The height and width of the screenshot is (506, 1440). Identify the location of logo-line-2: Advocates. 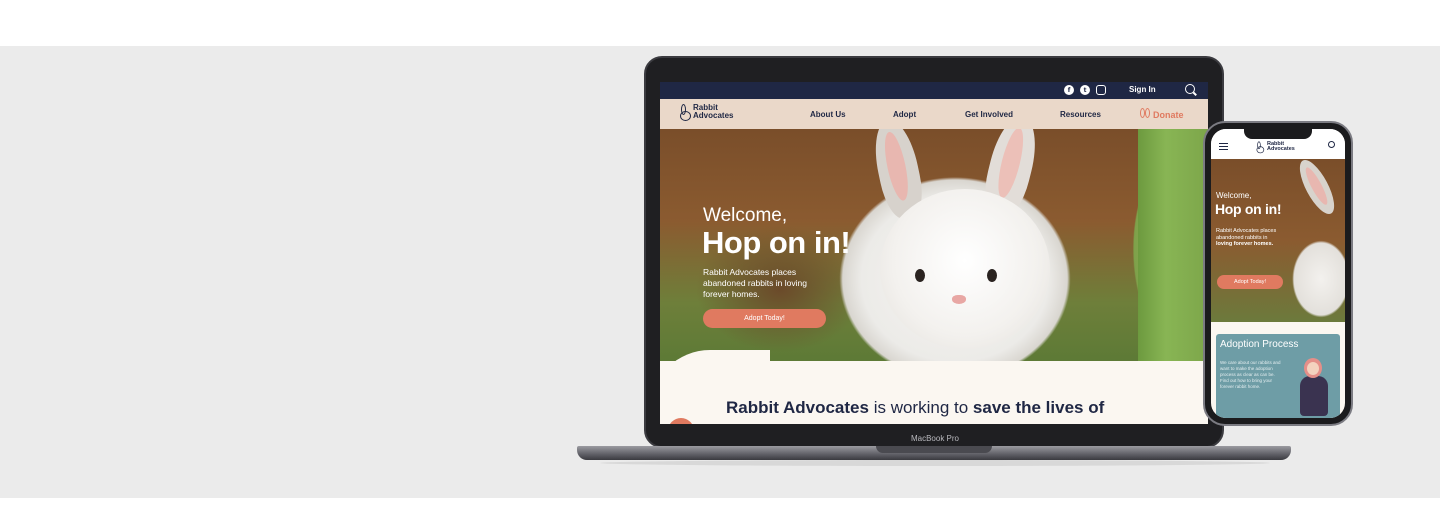
(713, 115).